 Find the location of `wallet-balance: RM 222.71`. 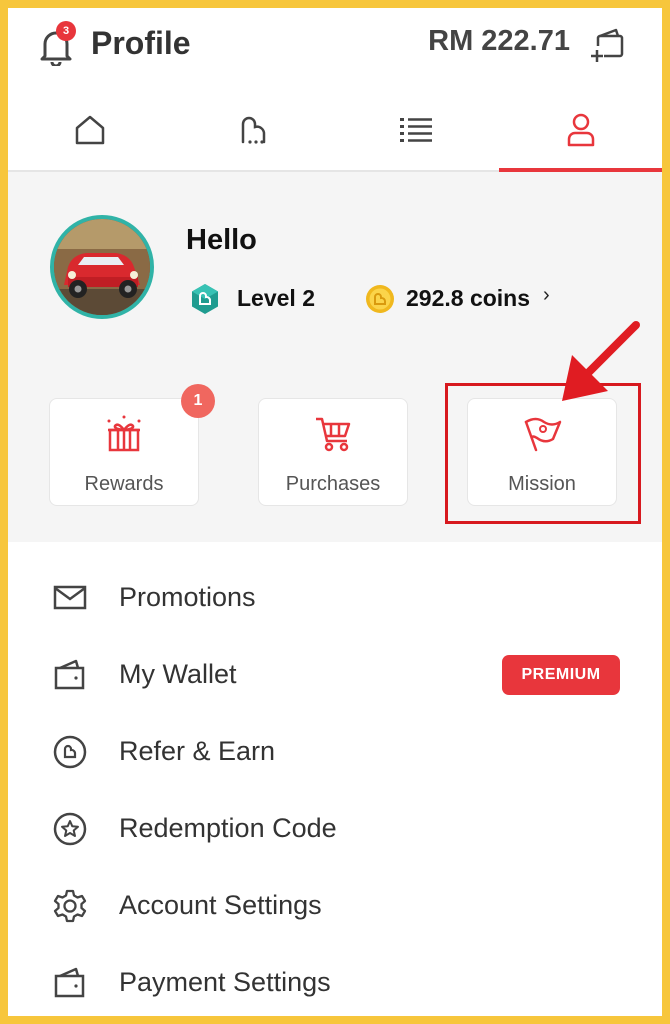

wallet-balance: RM 222.71 is located at coordinates (499, 41).